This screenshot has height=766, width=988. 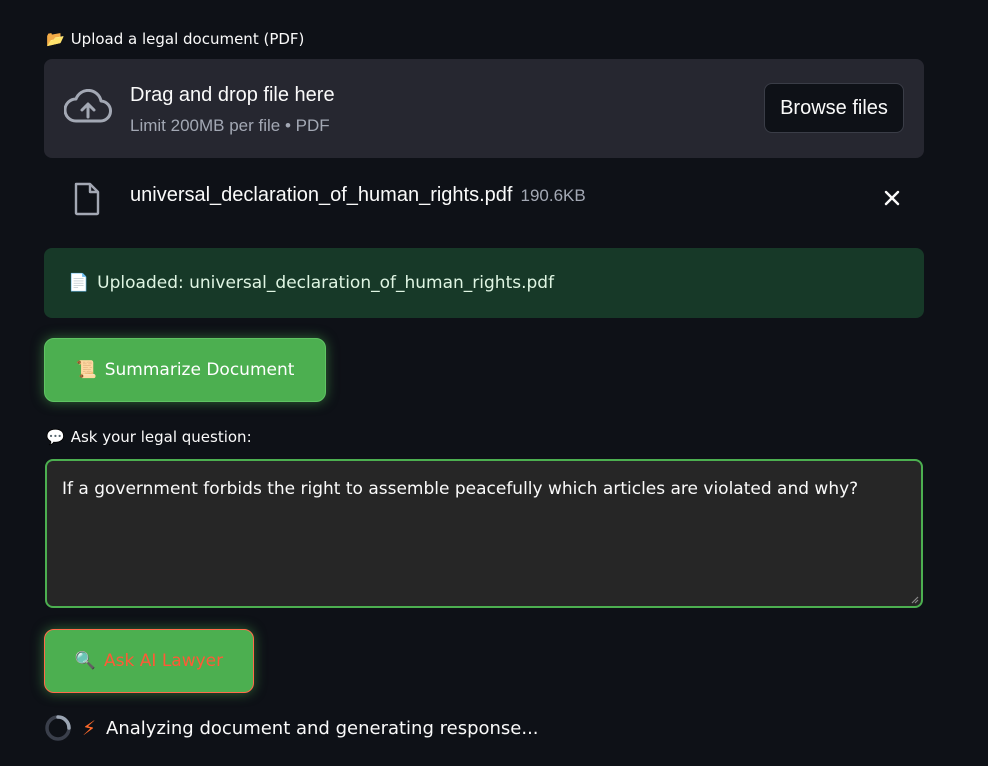 I want to click on cloud-upload-icon, so click(x=88, y=106).